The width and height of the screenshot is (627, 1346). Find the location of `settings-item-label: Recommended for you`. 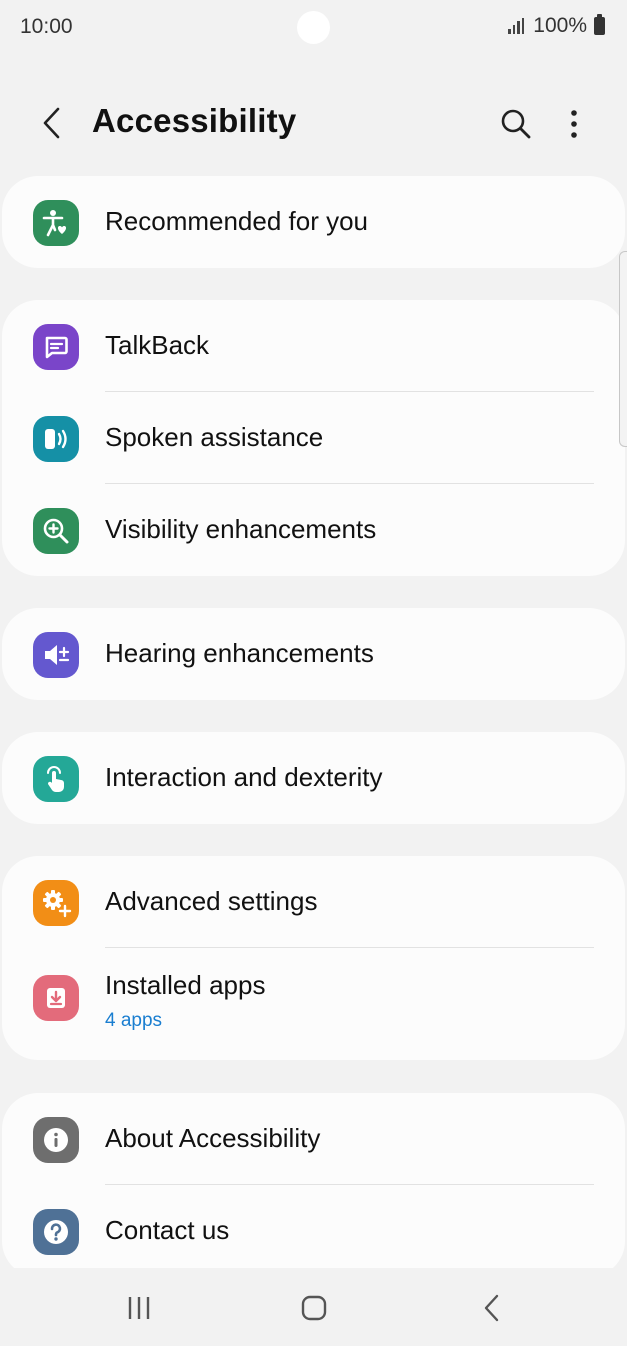

settings-item-label: Recommended for you is located at coordinates (237, 221).